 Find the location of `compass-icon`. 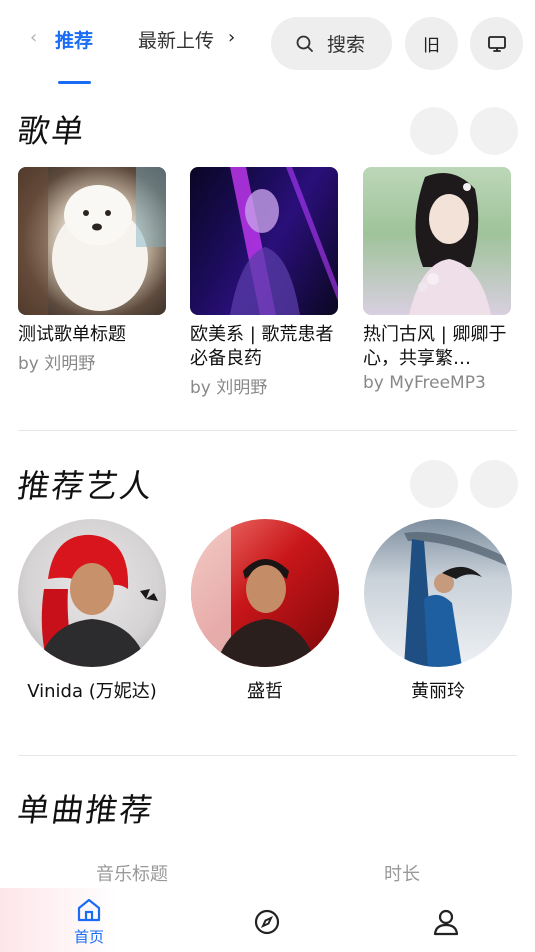

compass-icon is located at coordinates (267, 922).